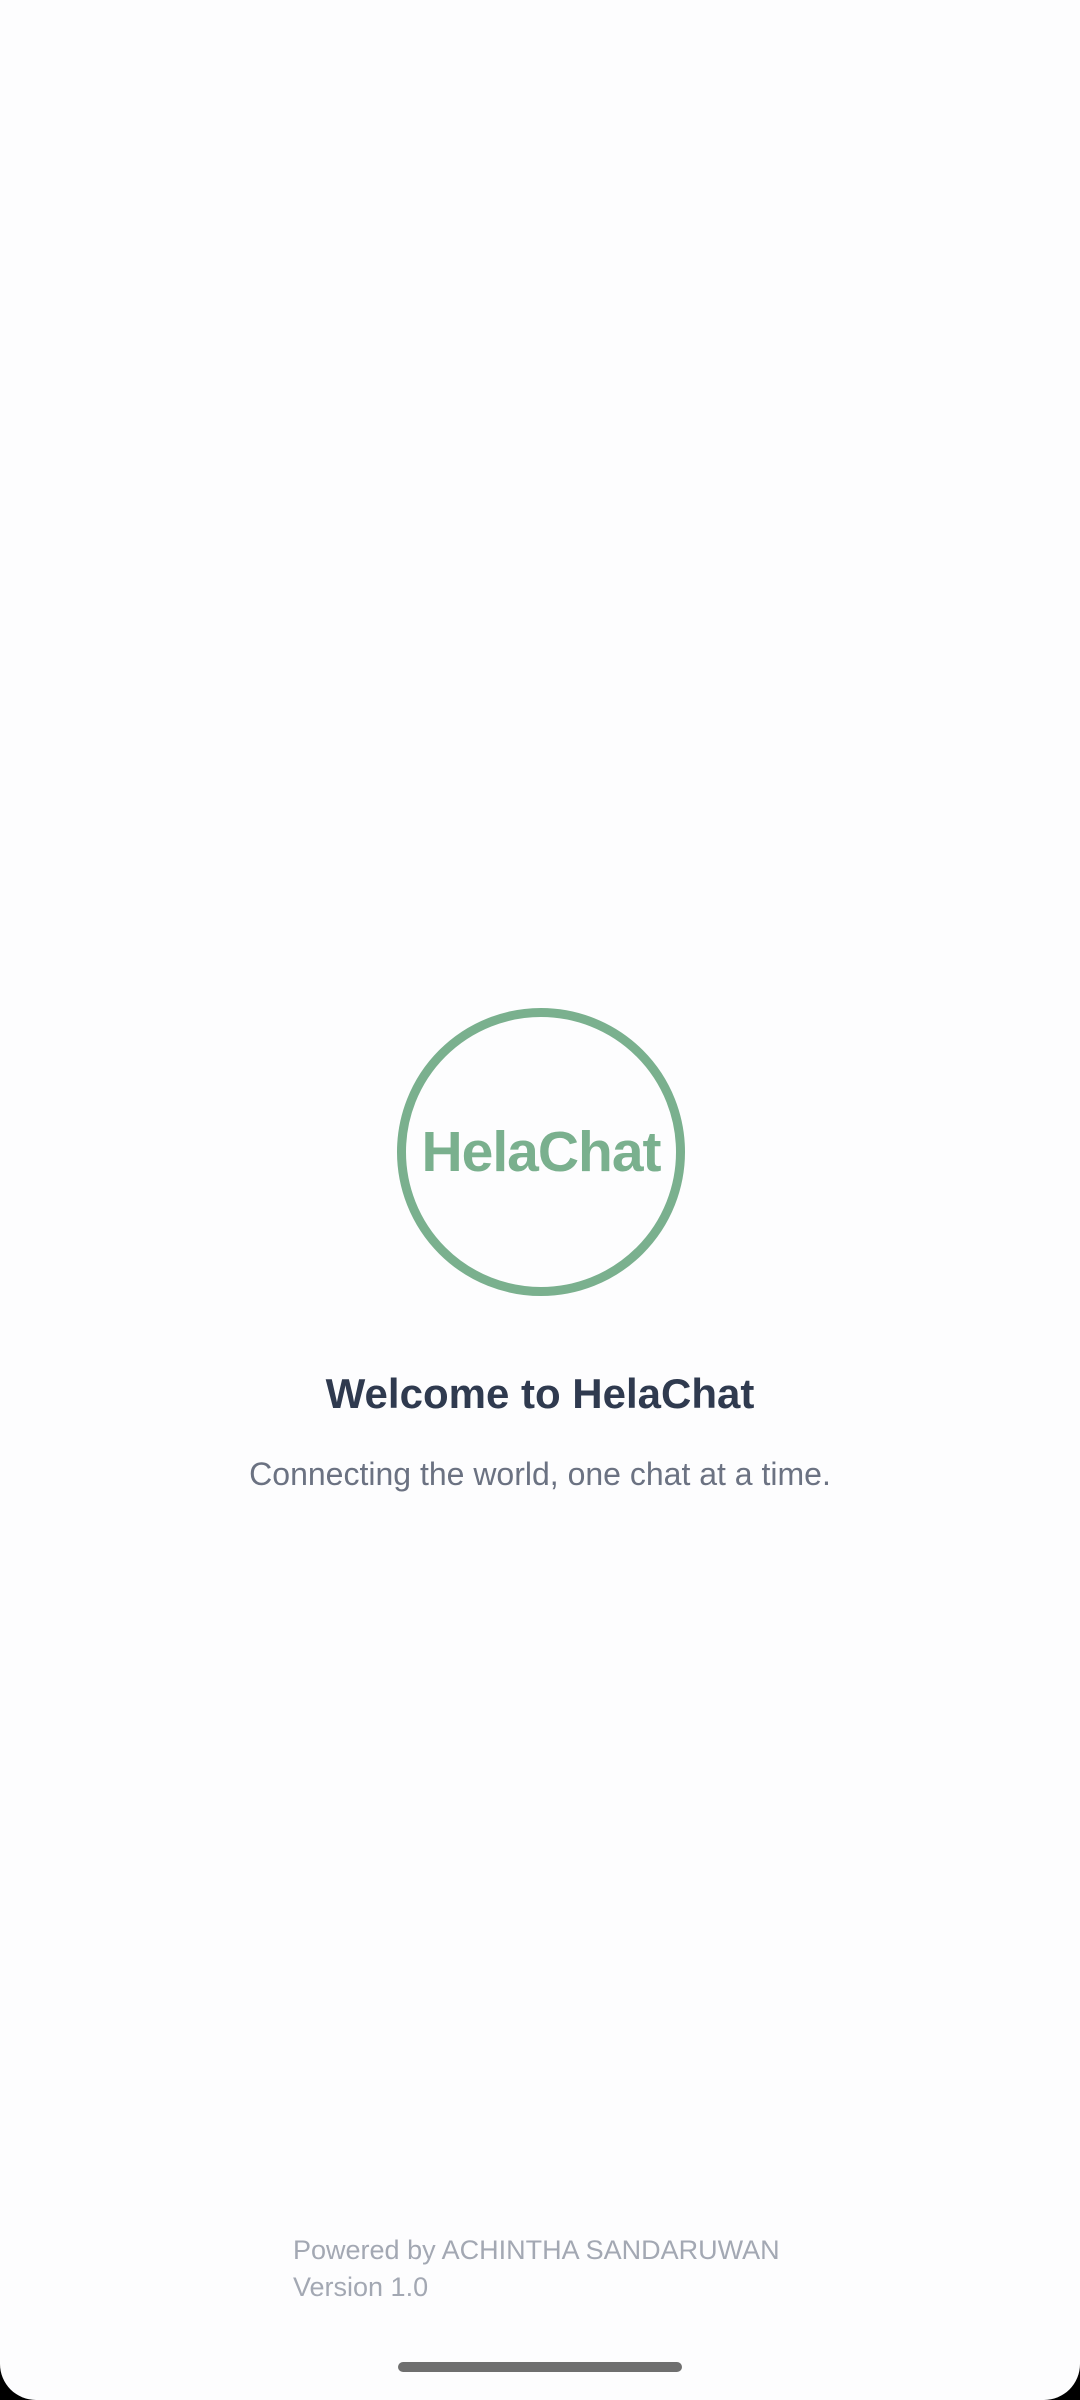 The width and height of the screenshot is (1080, 2400). I want to click on version-text: Version 1.0, so click(361, 2287).